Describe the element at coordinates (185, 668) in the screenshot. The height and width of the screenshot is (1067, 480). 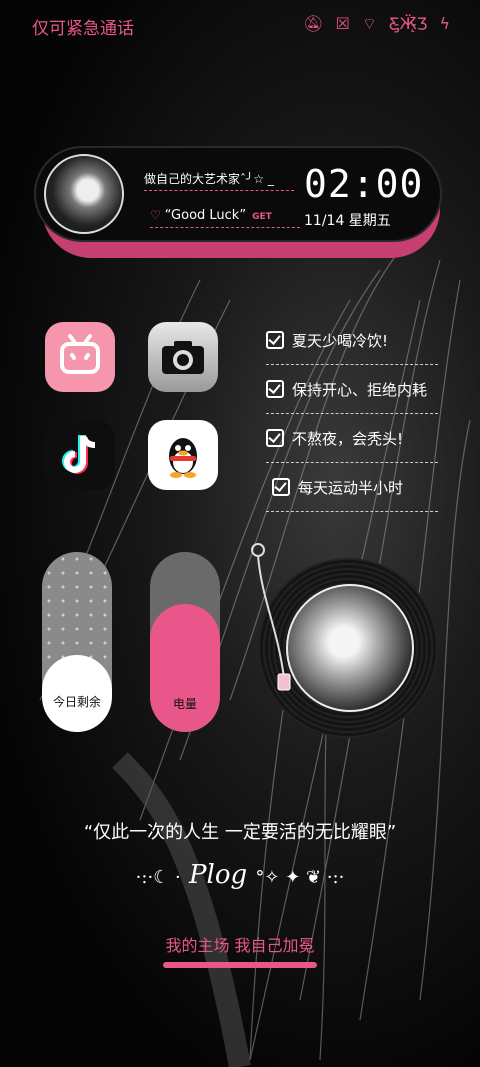
I see `battery-fill` at that location.